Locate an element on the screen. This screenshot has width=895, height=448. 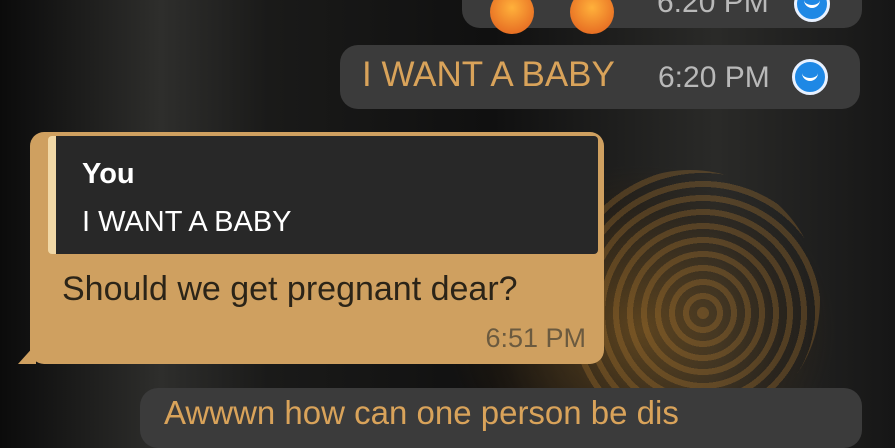
read-smiley-icon is located at coordinates (810, 77).